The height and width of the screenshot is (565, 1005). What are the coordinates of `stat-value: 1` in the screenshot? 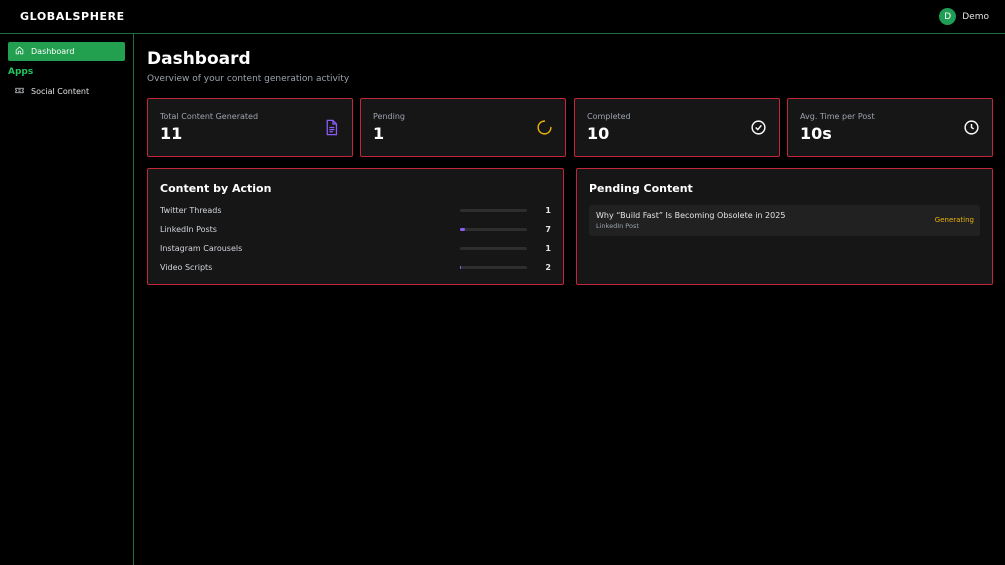 It's located at (379, 133).